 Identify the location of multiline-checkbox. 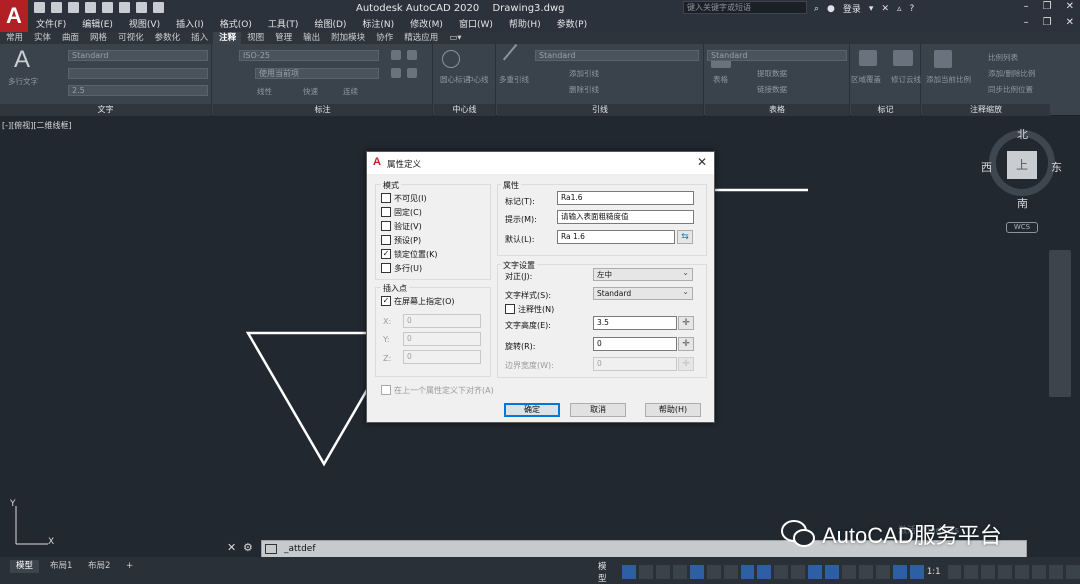
(386, 268).